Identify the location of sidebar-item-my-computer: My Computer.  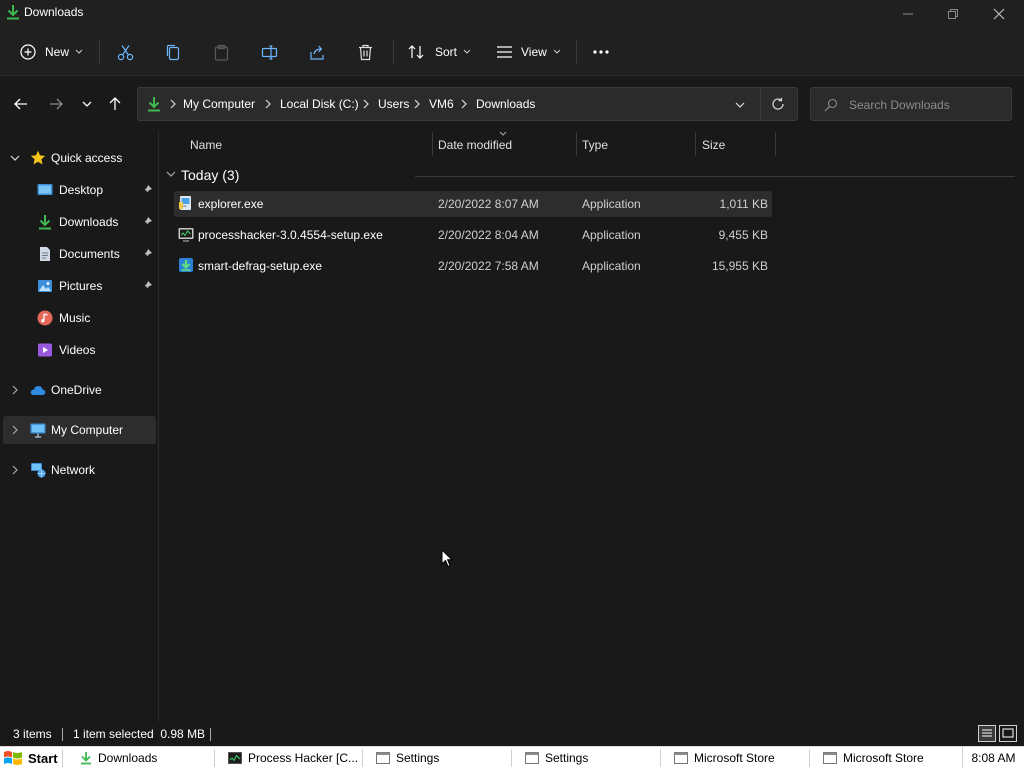
(79, 430).